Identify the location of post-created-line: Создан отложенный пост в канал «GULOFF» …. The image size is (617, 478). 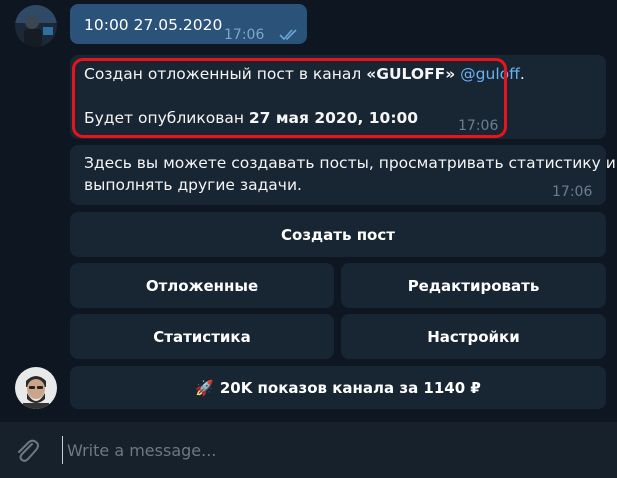
(304, 74).